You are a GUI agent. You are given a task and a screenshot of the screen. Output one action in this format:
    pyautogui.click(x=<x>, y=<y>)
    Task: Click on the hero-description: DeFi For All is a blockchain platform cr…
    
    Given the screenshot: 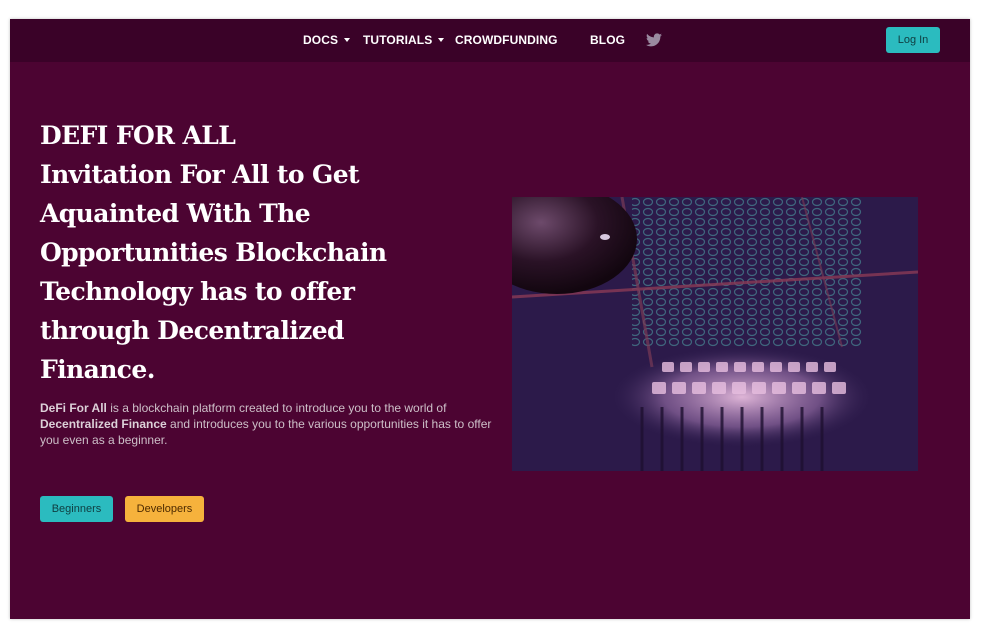 What is the action you would take?
    pyautogui.click(x=270, y=424)
    